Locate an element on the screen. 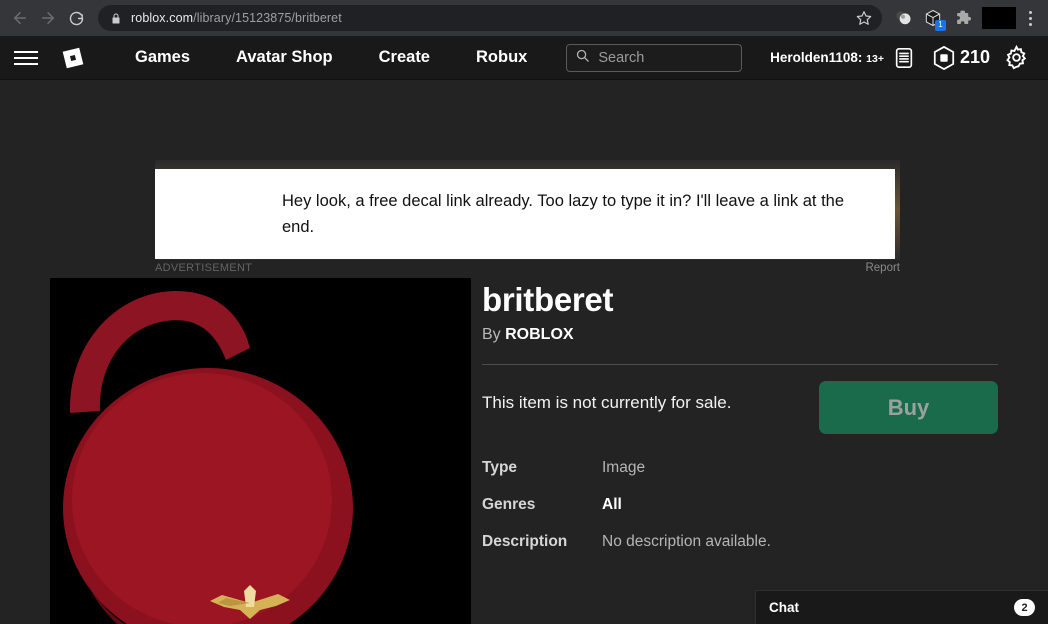 The height and width of the screenshot is (624, 1048). address-bar: roblox.com/library/15123875/britberet is located at coordinates (490, 18).